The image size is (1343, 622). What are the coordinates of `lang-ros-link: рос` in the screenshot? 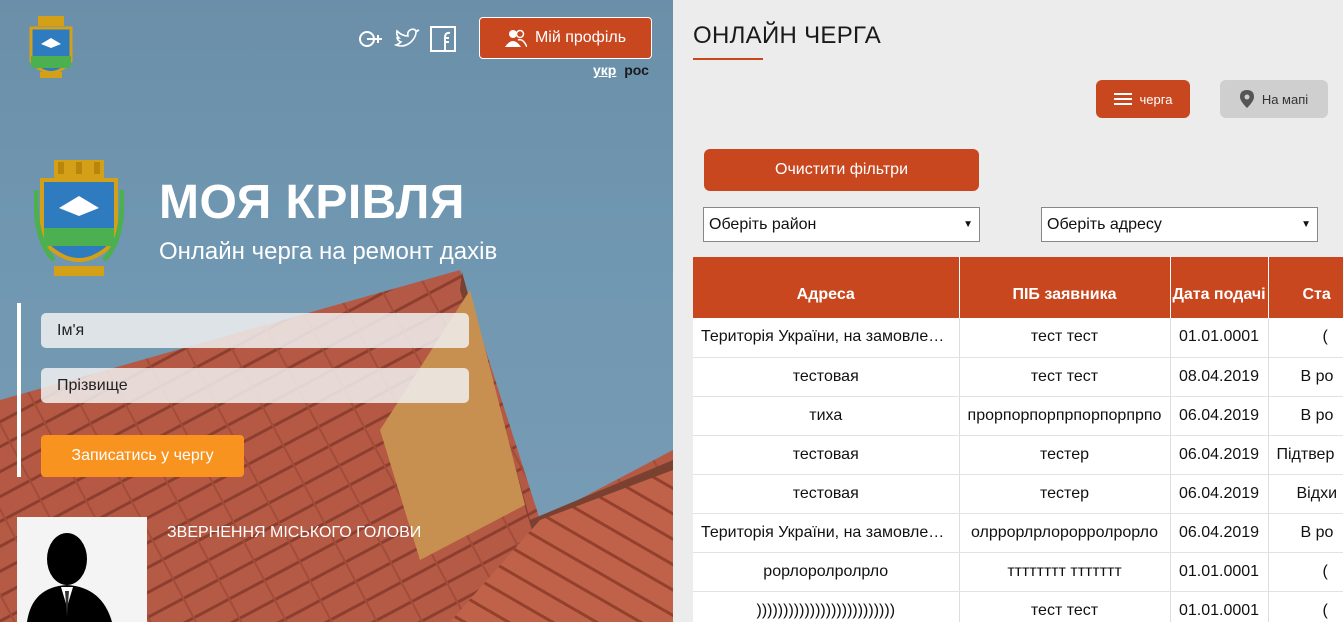 It's located at (636, 70).